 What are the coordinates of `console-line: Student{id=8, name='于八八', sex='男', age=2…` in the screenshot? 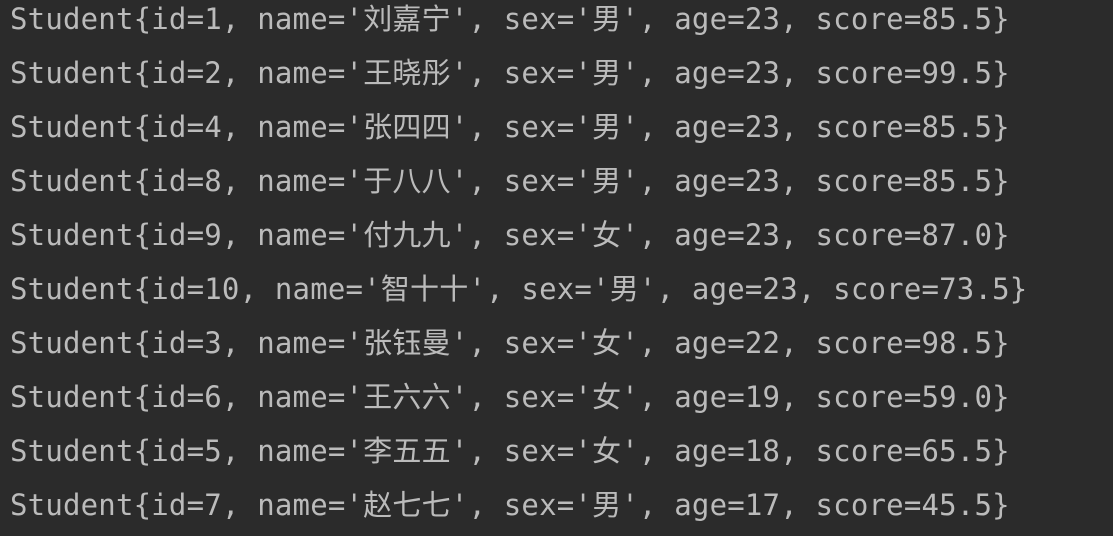 It's located at (510, 181).